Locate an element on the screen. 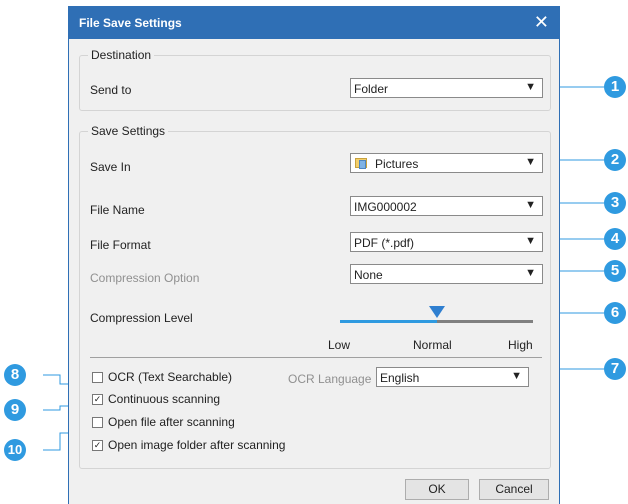 This screenshot has width=628, height=504. slider-low-label: Low is located at coordinates (339, 345).